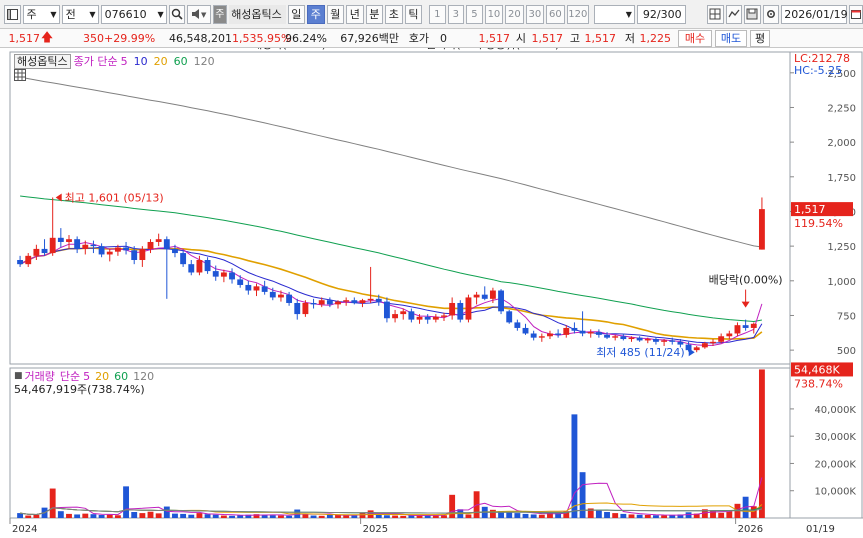 The width and height of the screenshot is (863, 538). Describe the element at coordinates (180, 61) in the screenshot. I see `ma-60-label: 60` at that location.